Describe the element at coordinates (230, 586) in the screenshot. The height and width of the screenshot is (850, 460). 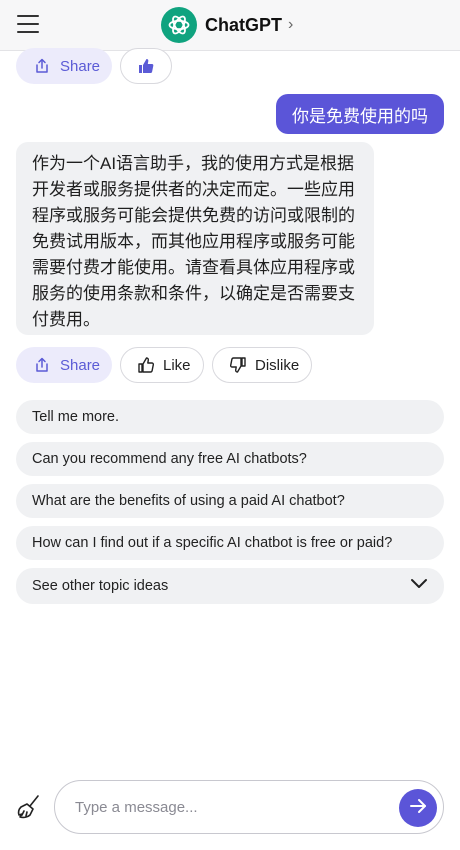
I see `see-other-topics-button: See other topic ideas` at that location.